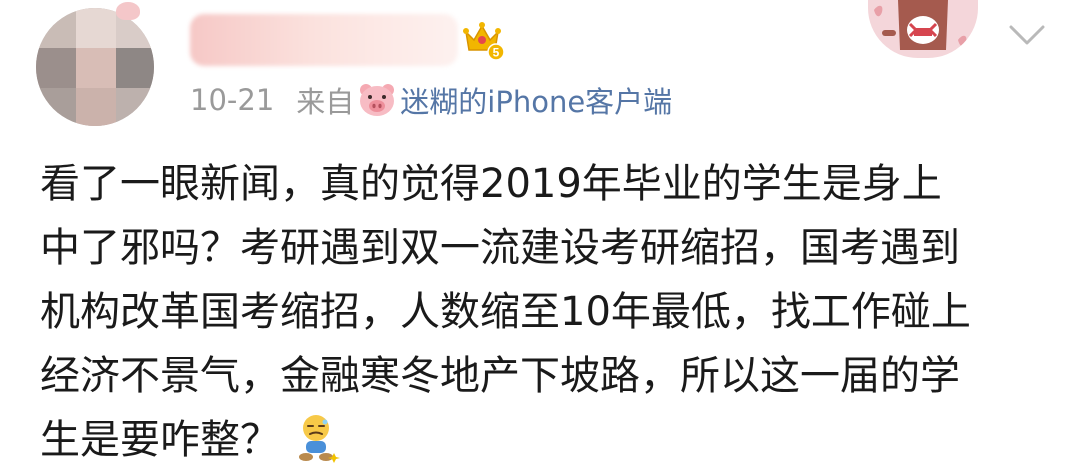 Image resolution: width=1080 pixels, height=469 pixels. Describe the element at coordinates (160, 440) in the screenshot. I see `content-line-5-text: 生是要咋整？` at that location.